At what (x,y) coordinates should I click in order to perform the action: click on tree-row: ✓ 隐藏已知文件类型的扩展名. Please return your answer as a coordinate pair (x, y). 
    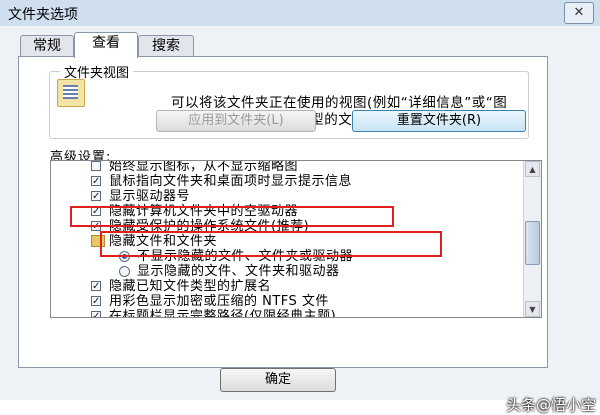
    Looking at the image, I should click on (287, 286).